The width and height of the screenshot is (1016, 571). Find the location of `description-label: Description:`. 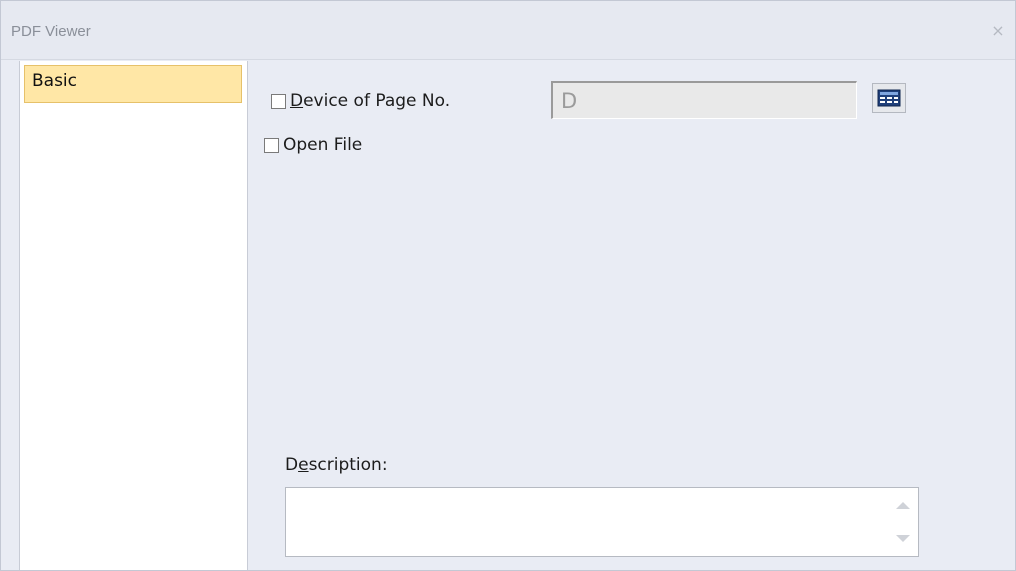

description-label: Description: is located at coordinates (336, 465).